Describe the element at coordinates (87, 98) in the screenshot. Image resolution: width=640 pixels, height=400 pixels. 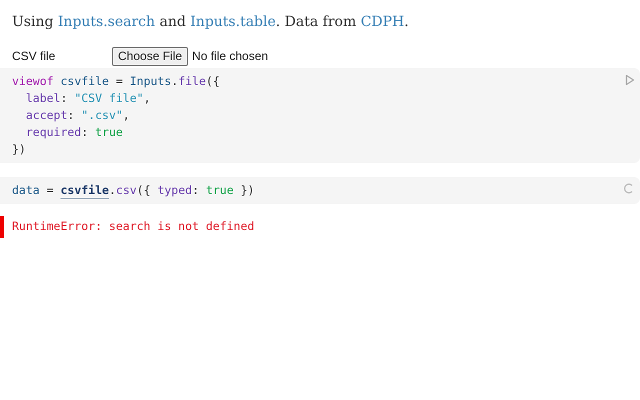
I see `code-line: label: "CSV file",` at that location.